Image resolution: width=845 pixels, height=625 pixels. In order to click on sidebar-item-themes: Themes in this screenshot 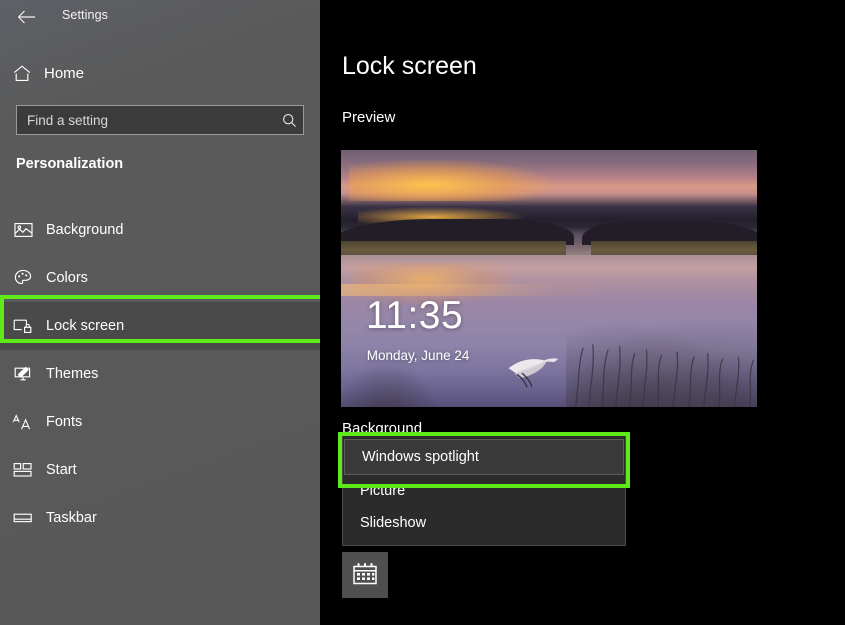, I will do `click(160, 374)`.